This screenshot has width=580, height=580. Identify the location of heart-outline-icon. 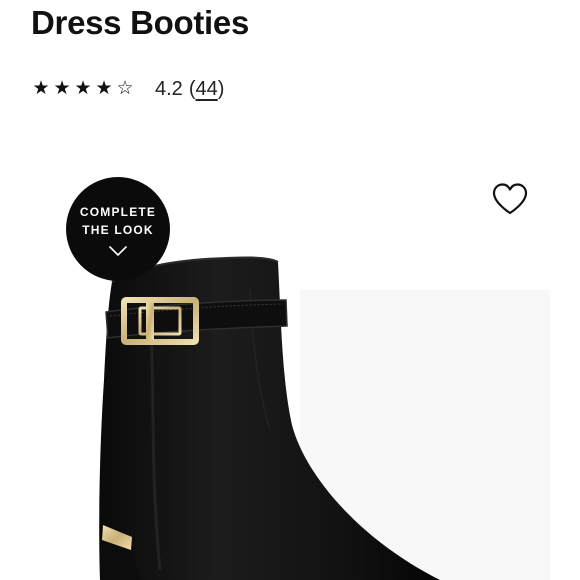
(510, 199).